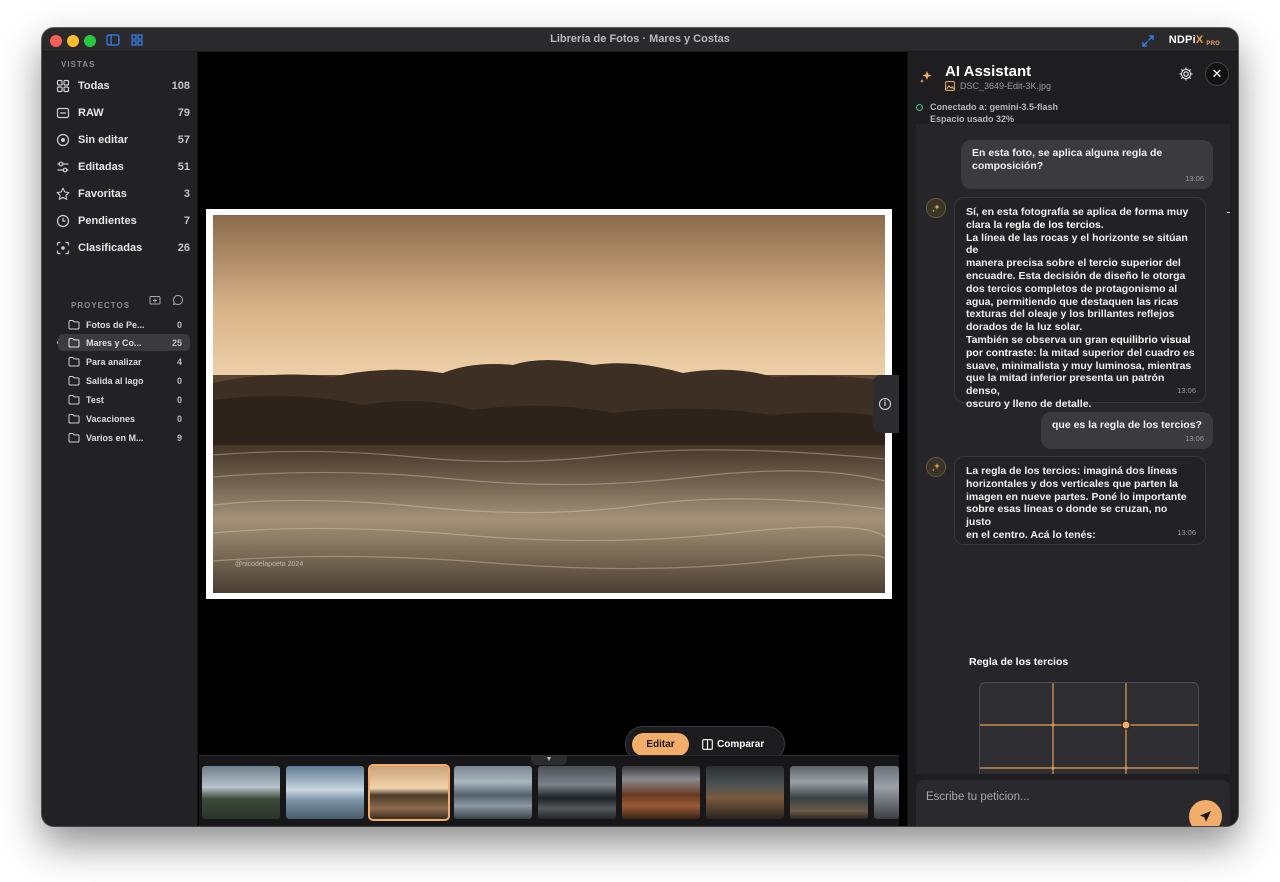 The image size is (1280, 882). I want to click on message-text: dos tercios completos de protagonismo al, so click(1072, 288).